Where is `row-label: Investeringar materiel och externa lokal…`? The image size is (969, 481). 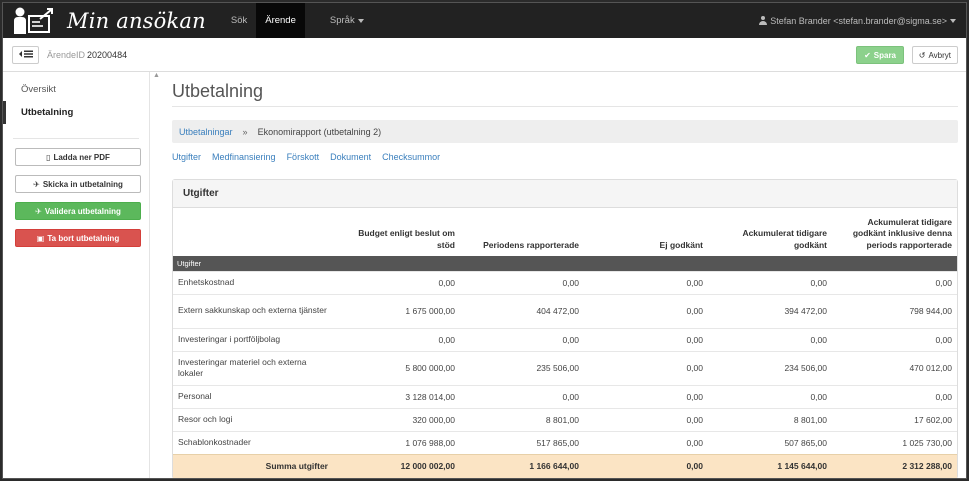
row-label: Investeringar materiel och externa lokal… is located at coordinates (254, 367).